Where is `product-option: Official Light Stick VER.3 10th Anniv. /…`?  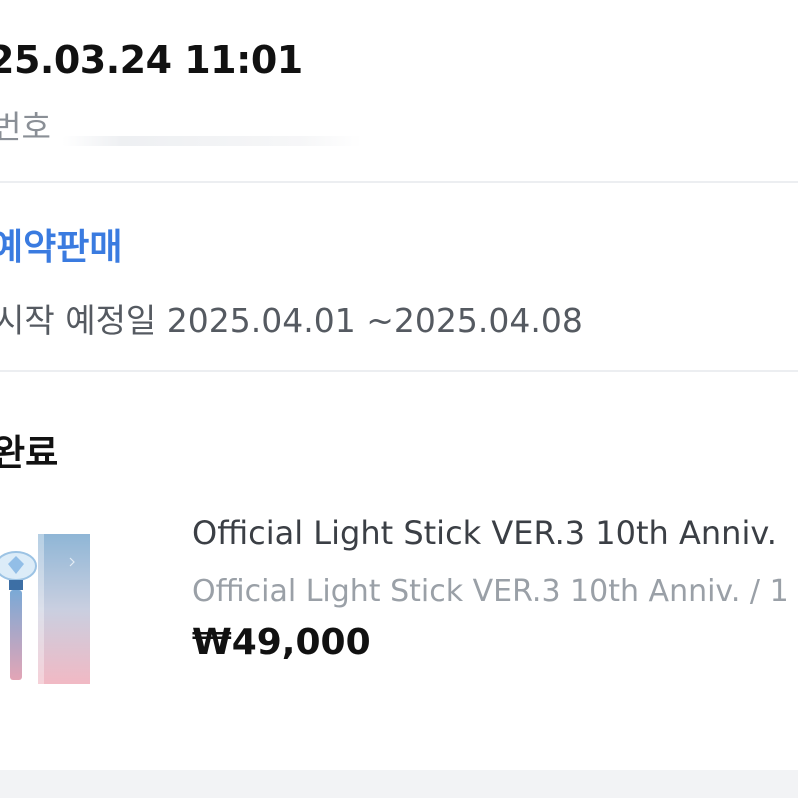 product-option: Official Light Stick VER.3 10th Anniv. /… is located at coordinates (495, 591).